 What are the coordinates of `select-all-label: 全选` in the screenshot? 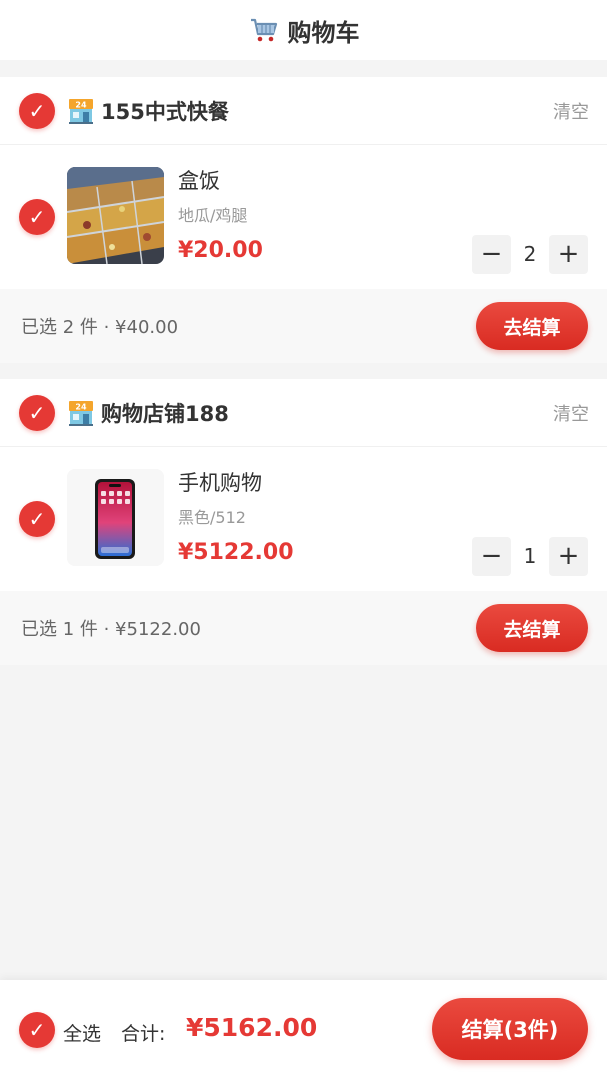 It's located at (82, 1032).